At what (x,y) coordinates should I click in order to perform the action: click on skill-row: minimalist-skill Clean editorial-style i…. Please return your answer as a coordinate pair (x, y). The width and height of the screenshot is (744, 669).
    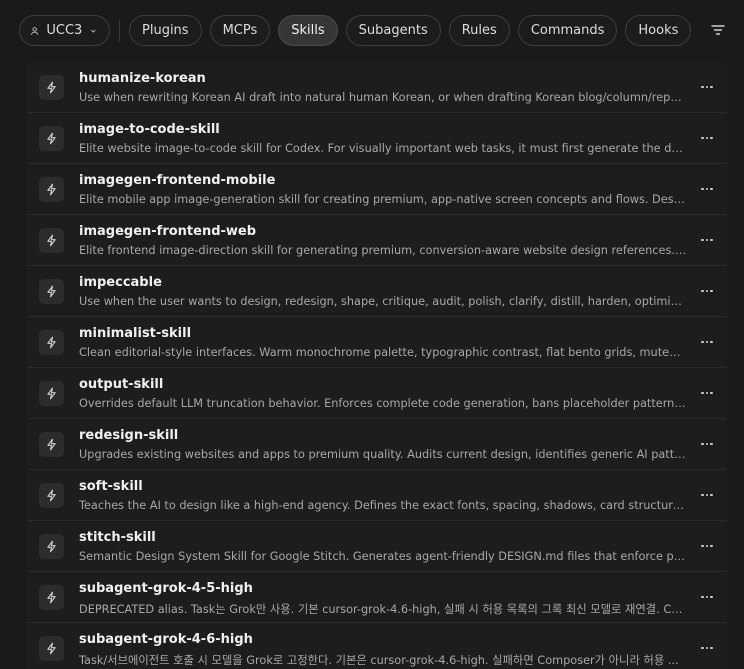
    Looking at the image, I should click on (377, 342).